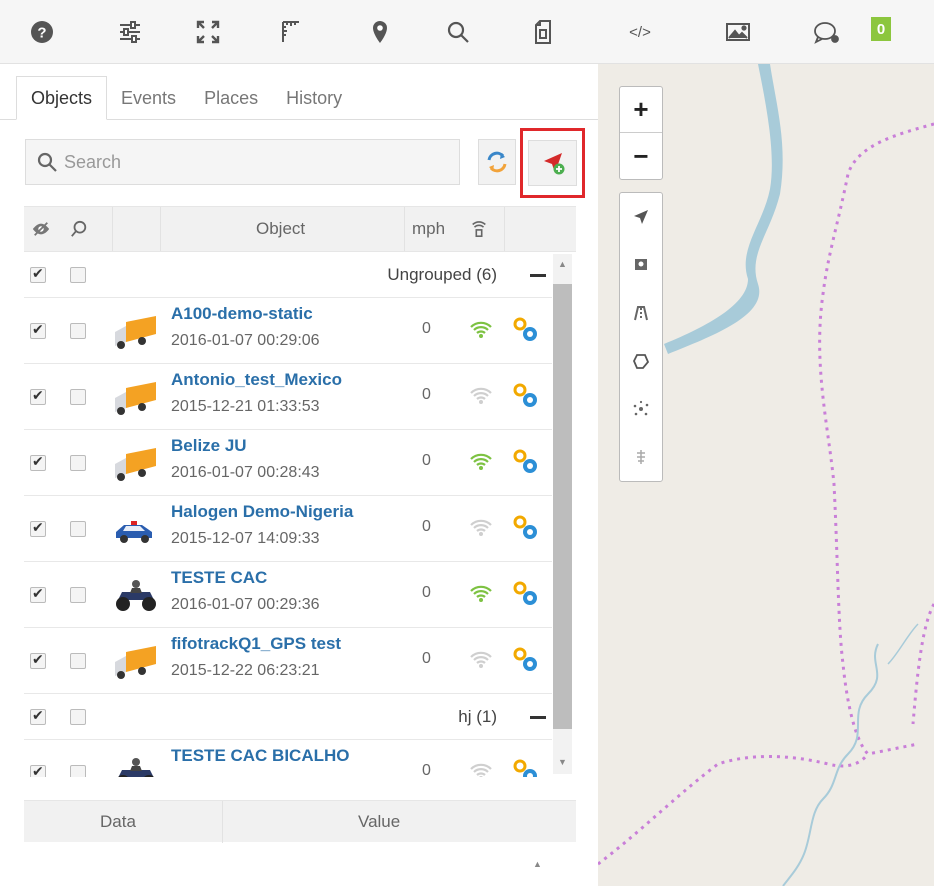 This screenshot has height=886, width=934. Describe the element at coordinates (208, 32) in the screenshot. I see `fullscreen-icon` at that location.